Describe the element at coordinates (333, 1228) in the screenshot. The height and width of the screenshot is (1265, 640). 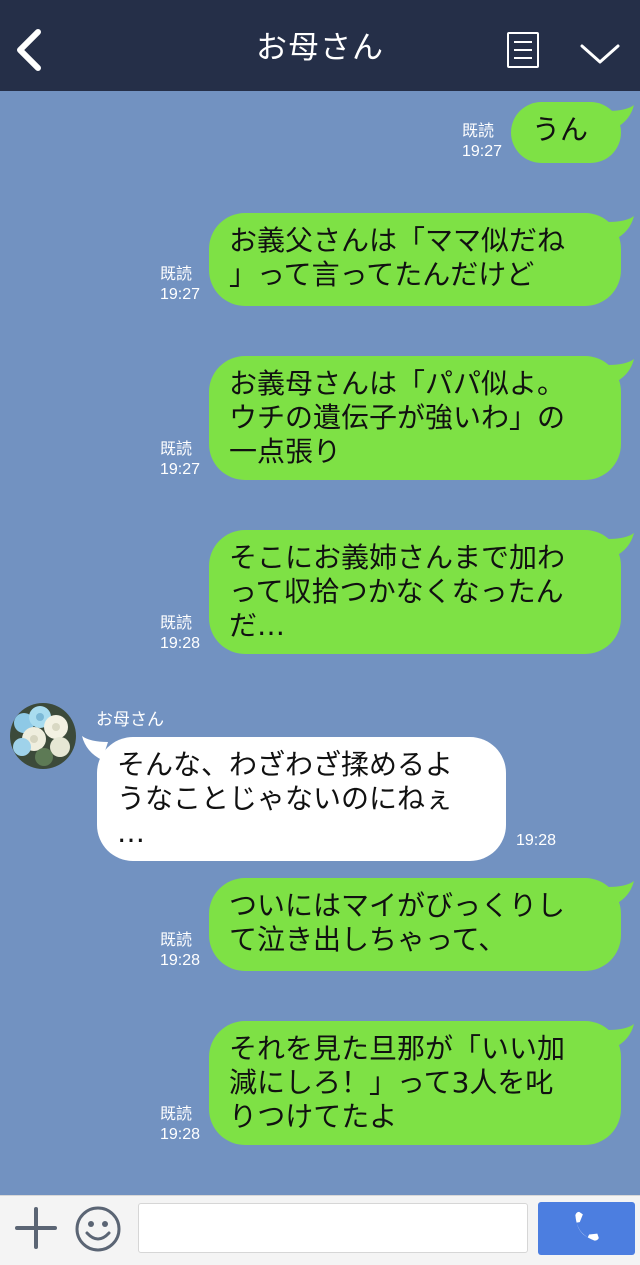
I see `message-input` at that location.